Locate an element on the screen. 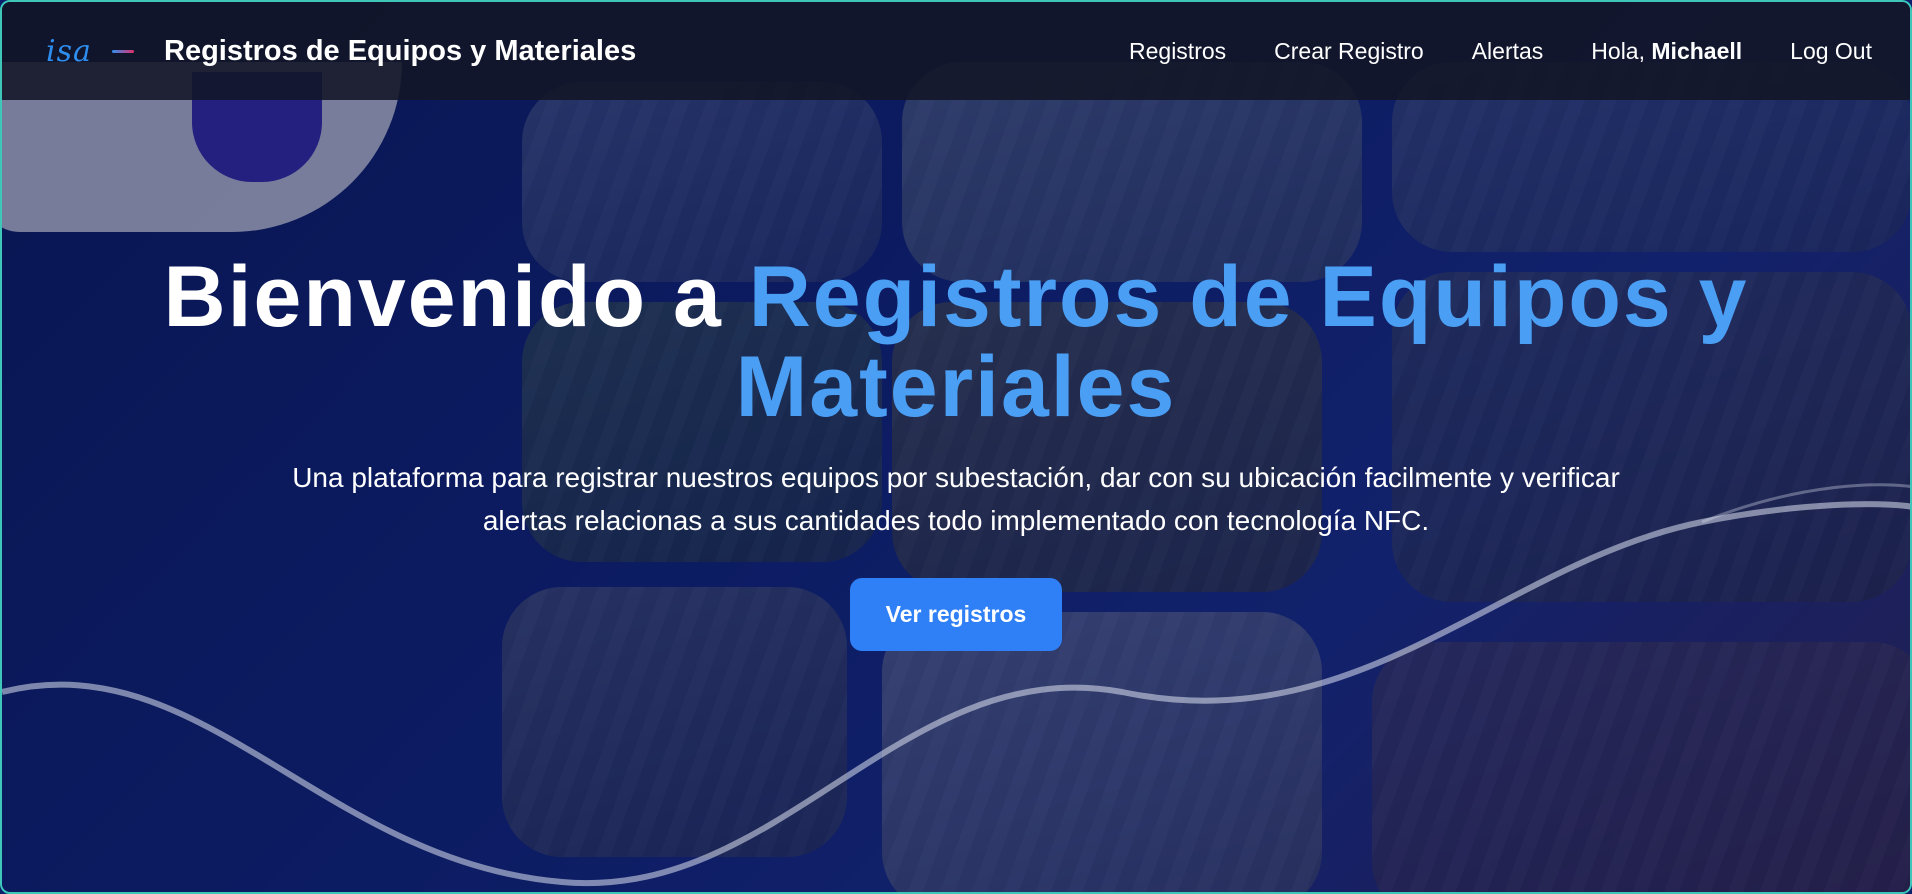 This screenshot has width=1912, height=894. nav-link-crear-registro: Crear Registro is located at coordinates (1349, 51).